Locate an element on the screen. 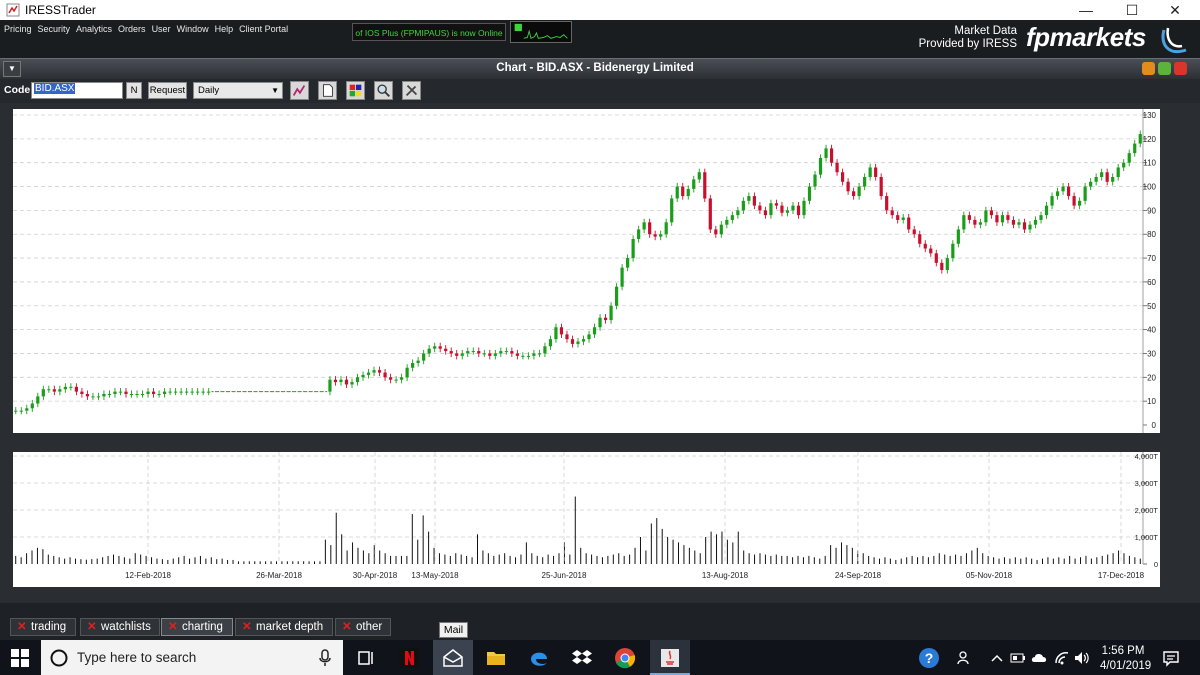 The width and height of the screenshot is (1200, 675). volume-icon is located at coordinates (1082, 658).